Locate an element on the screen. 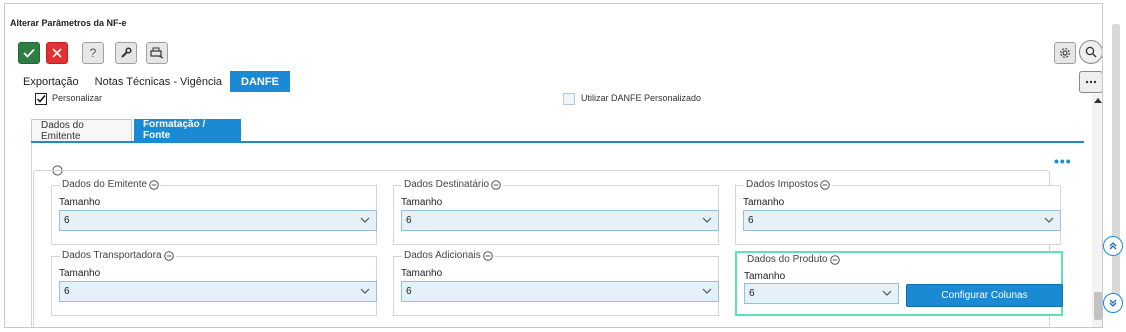 The height and width of the screenshot is (332, 1126). group-dados-impostos: Dados Impostos Tamanho 6 is located at coordinates (898, 212).